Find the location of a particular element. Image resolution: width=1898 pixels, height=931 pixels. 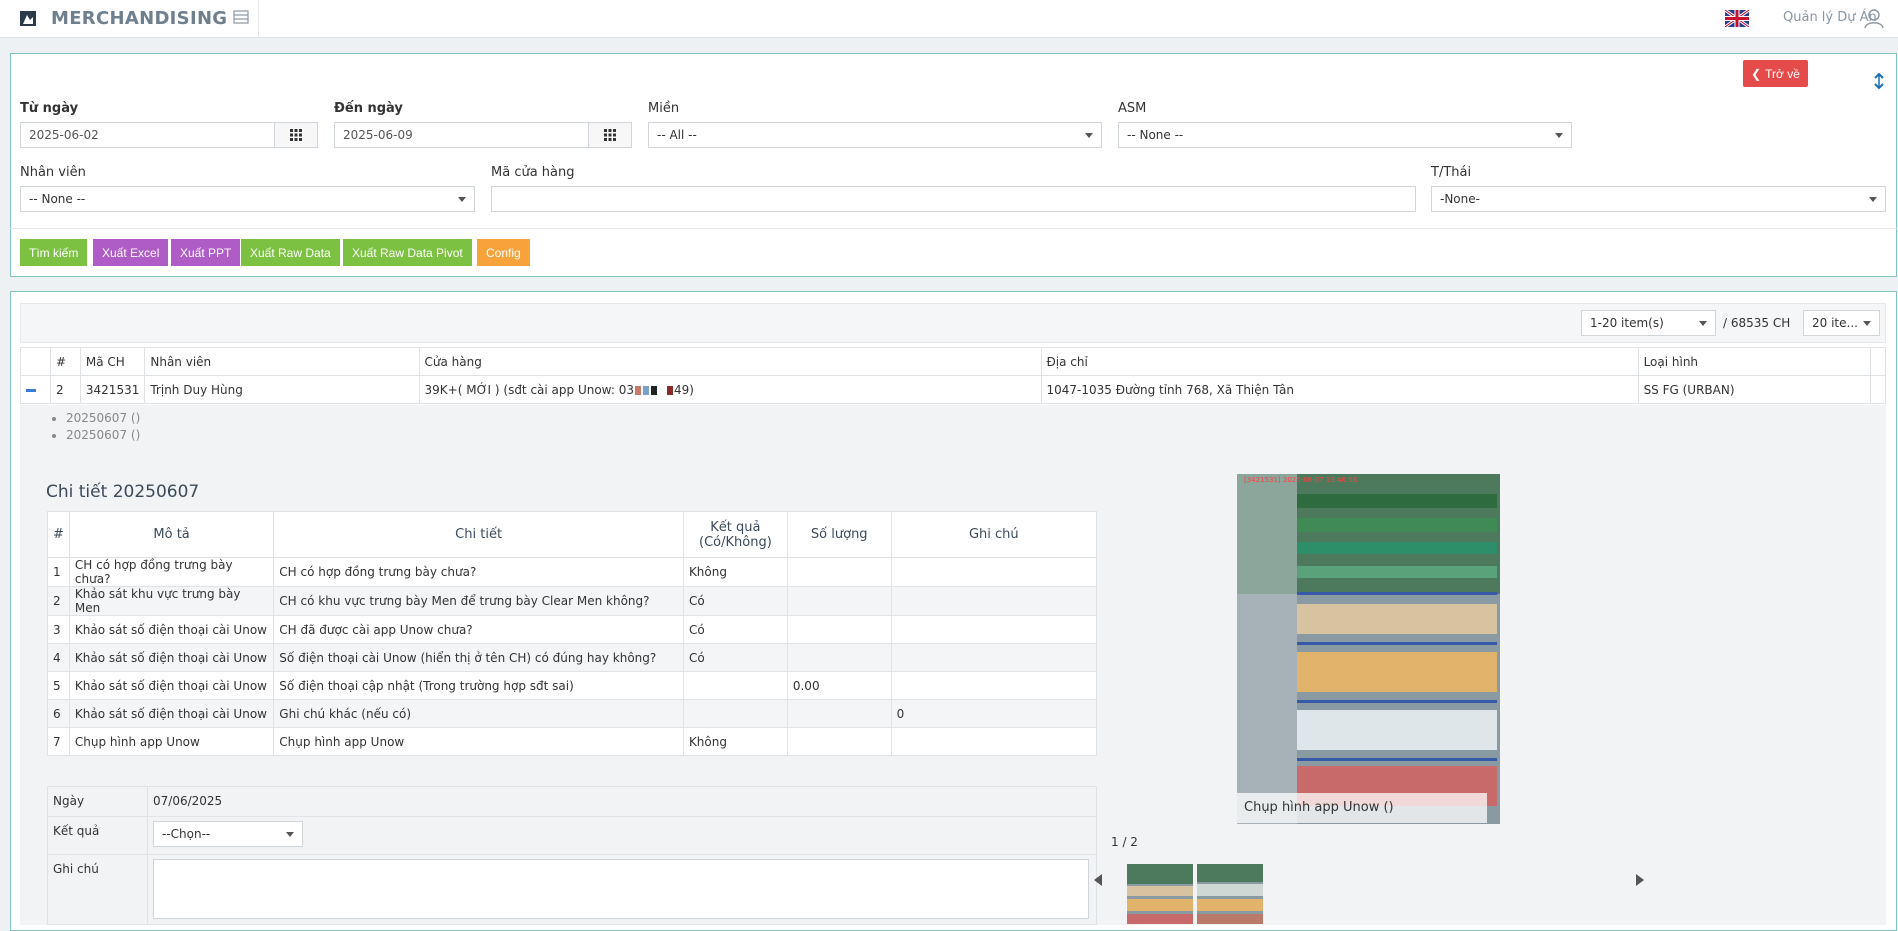

detail-index: 3 is located at coordinates (58, 629).